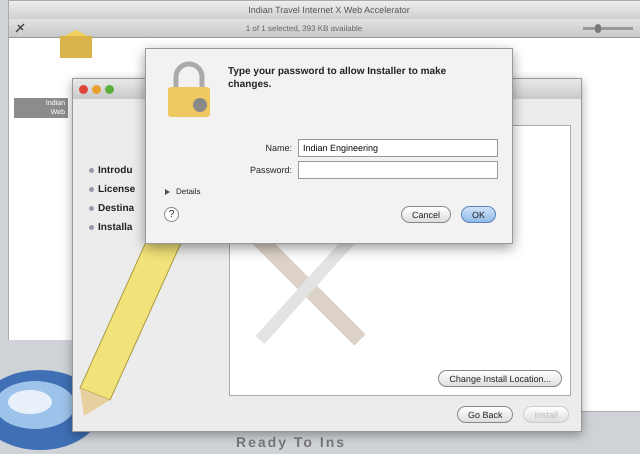 The width and height of the screenshot is (640, 454). What do you see at coordinates (598, 28) in the screenshot?
I see `zoom-slider` at bounding box center [598, 28].